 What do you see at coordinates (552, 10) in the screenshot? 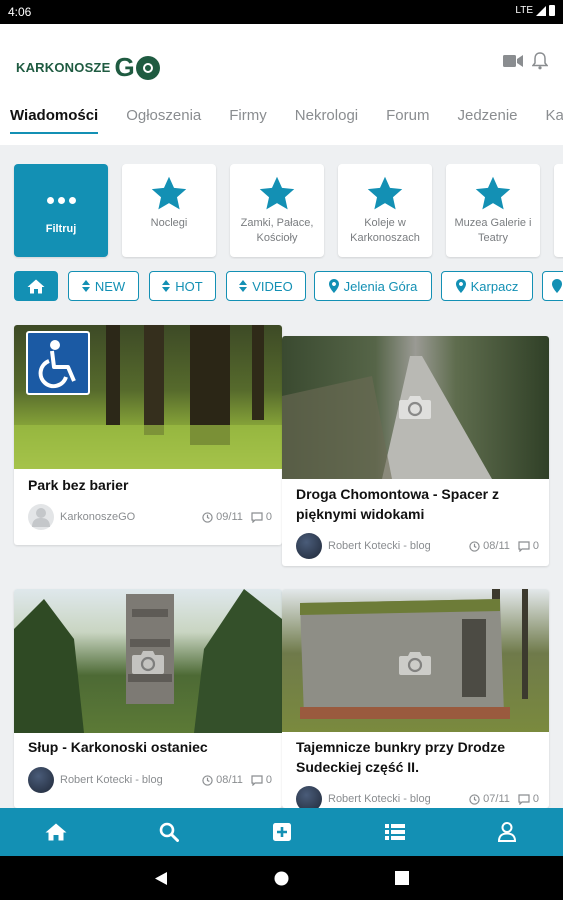
I see `battery-icon` at bounding box center [552, 10].